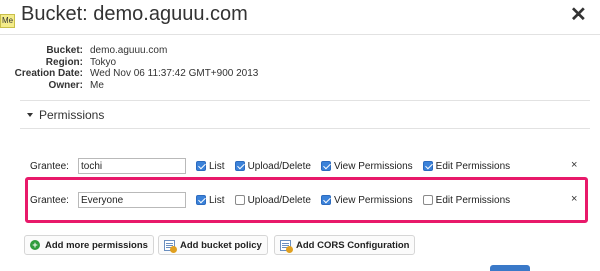 This screenshot has height=271, width=600. I want to click on me-tab: Me, so click(7, 21).